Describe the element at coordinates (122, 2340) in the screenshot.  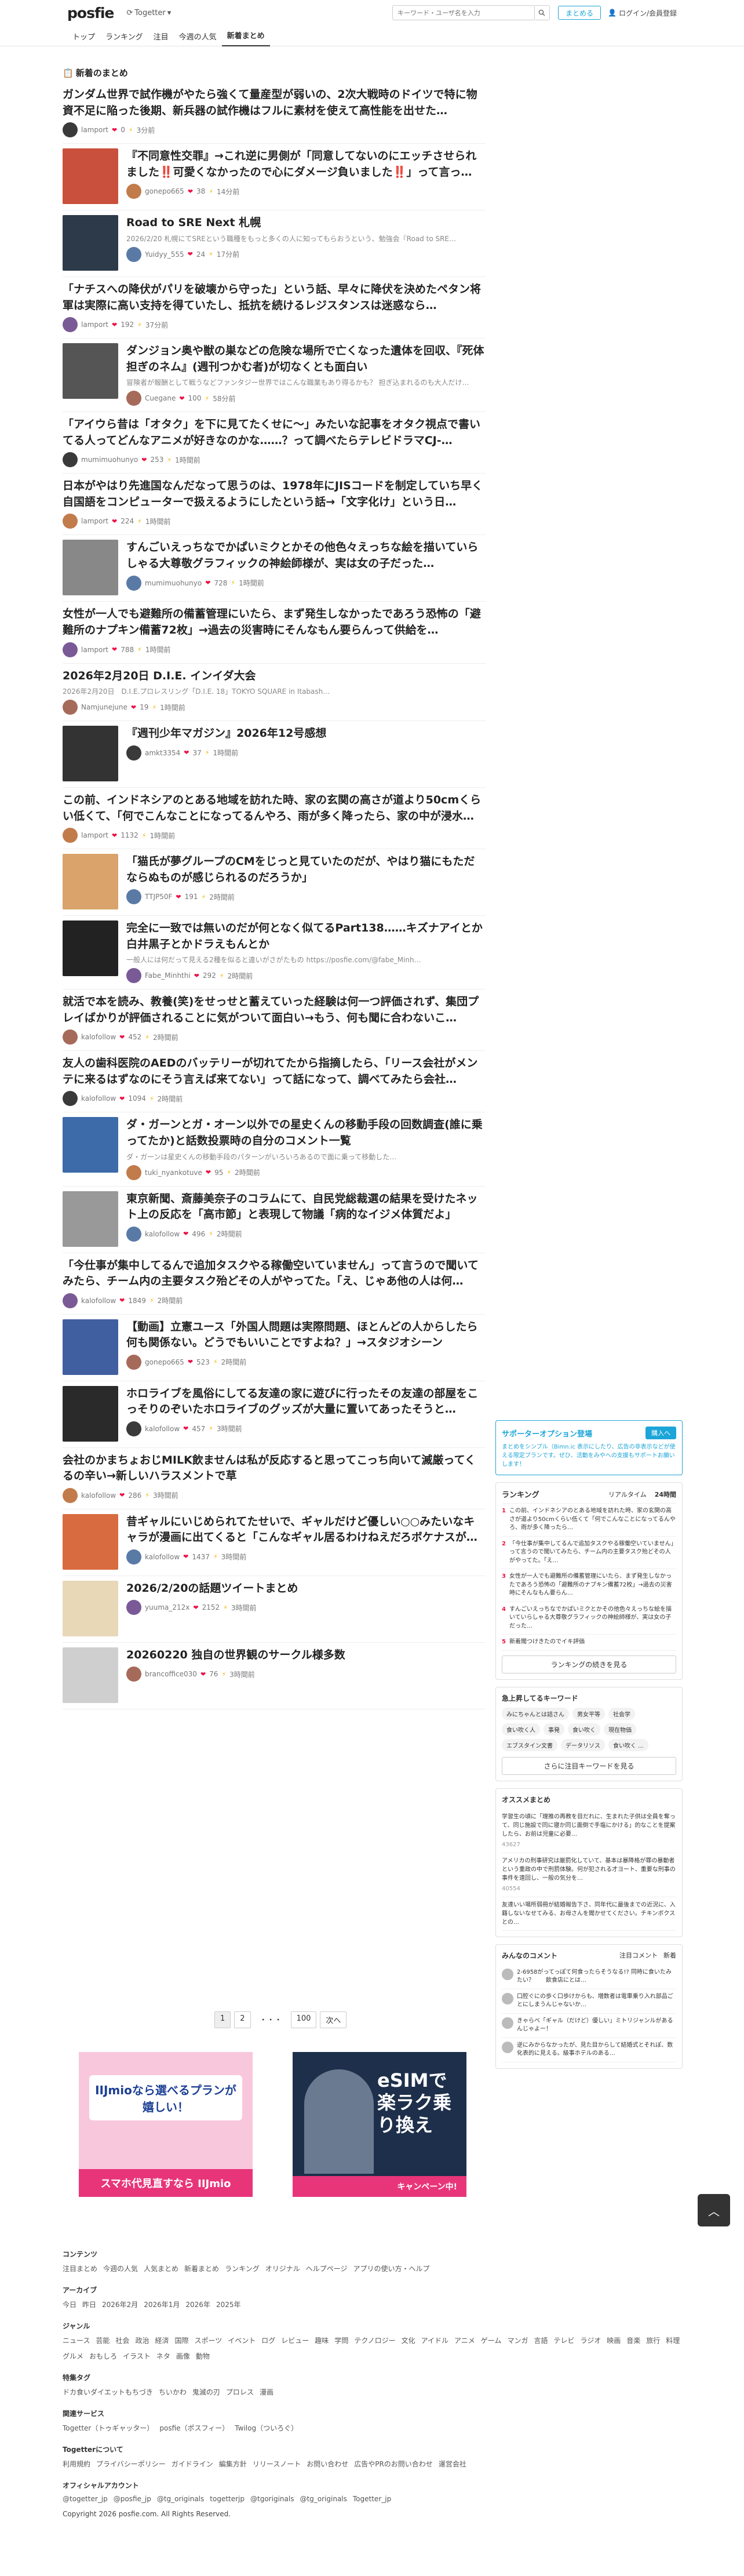
I see `footer-link: 社会` at that location.